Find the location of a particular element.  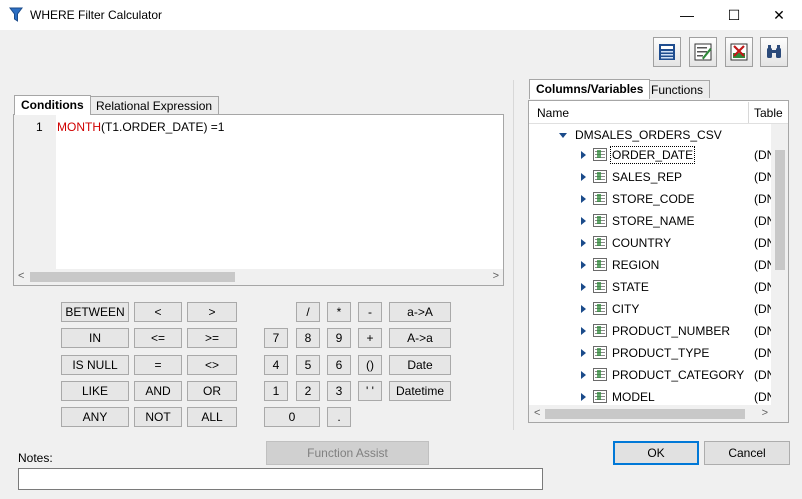

tree-item: ORDER_DATE (DN is located at coordinates (652, 155).